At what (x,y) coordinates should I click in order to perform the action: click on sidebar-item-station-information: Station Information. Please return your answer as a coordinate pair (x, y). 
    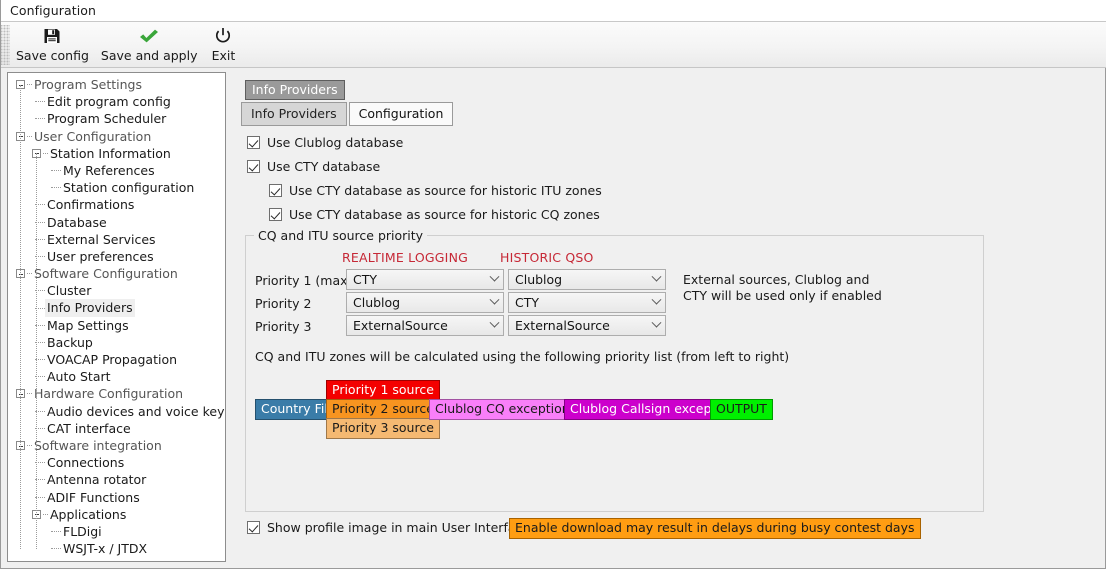
    Looking at the image, I should click on (116, 153).